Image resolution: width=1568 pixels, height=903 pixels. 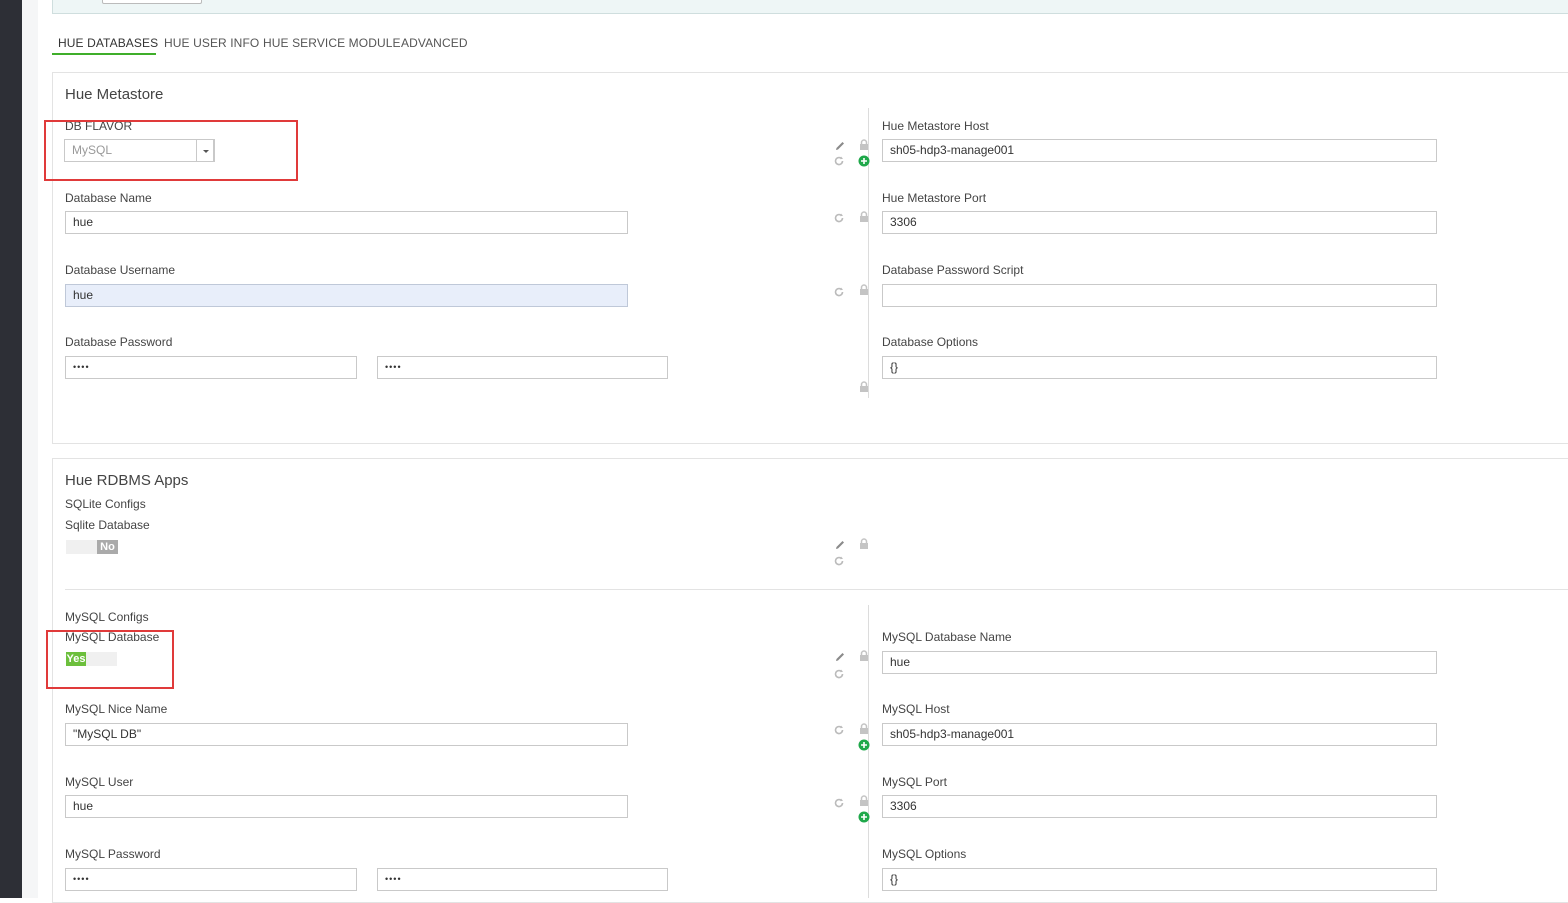 What do you see at coordinates (930, 342) in the screenshot?
I see `database-options-label: Database Options` at bounding box center [930, 342].